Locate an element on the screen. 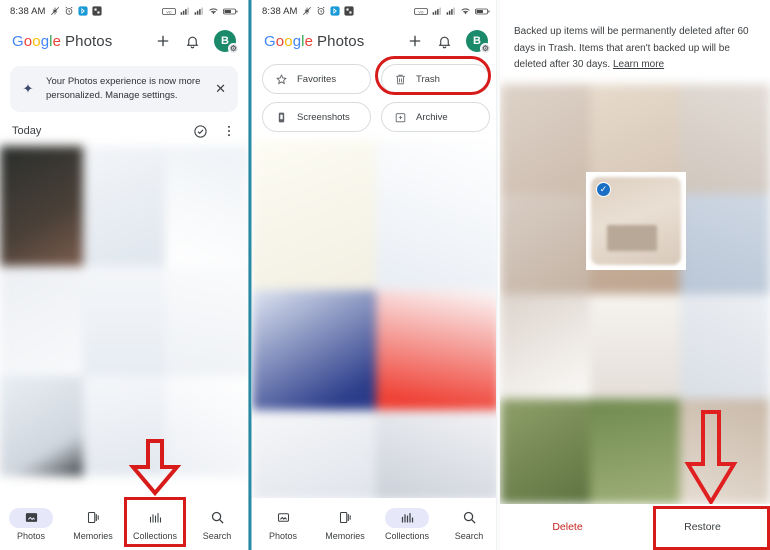  check-circle-icon is located at coordinates (200, 131).